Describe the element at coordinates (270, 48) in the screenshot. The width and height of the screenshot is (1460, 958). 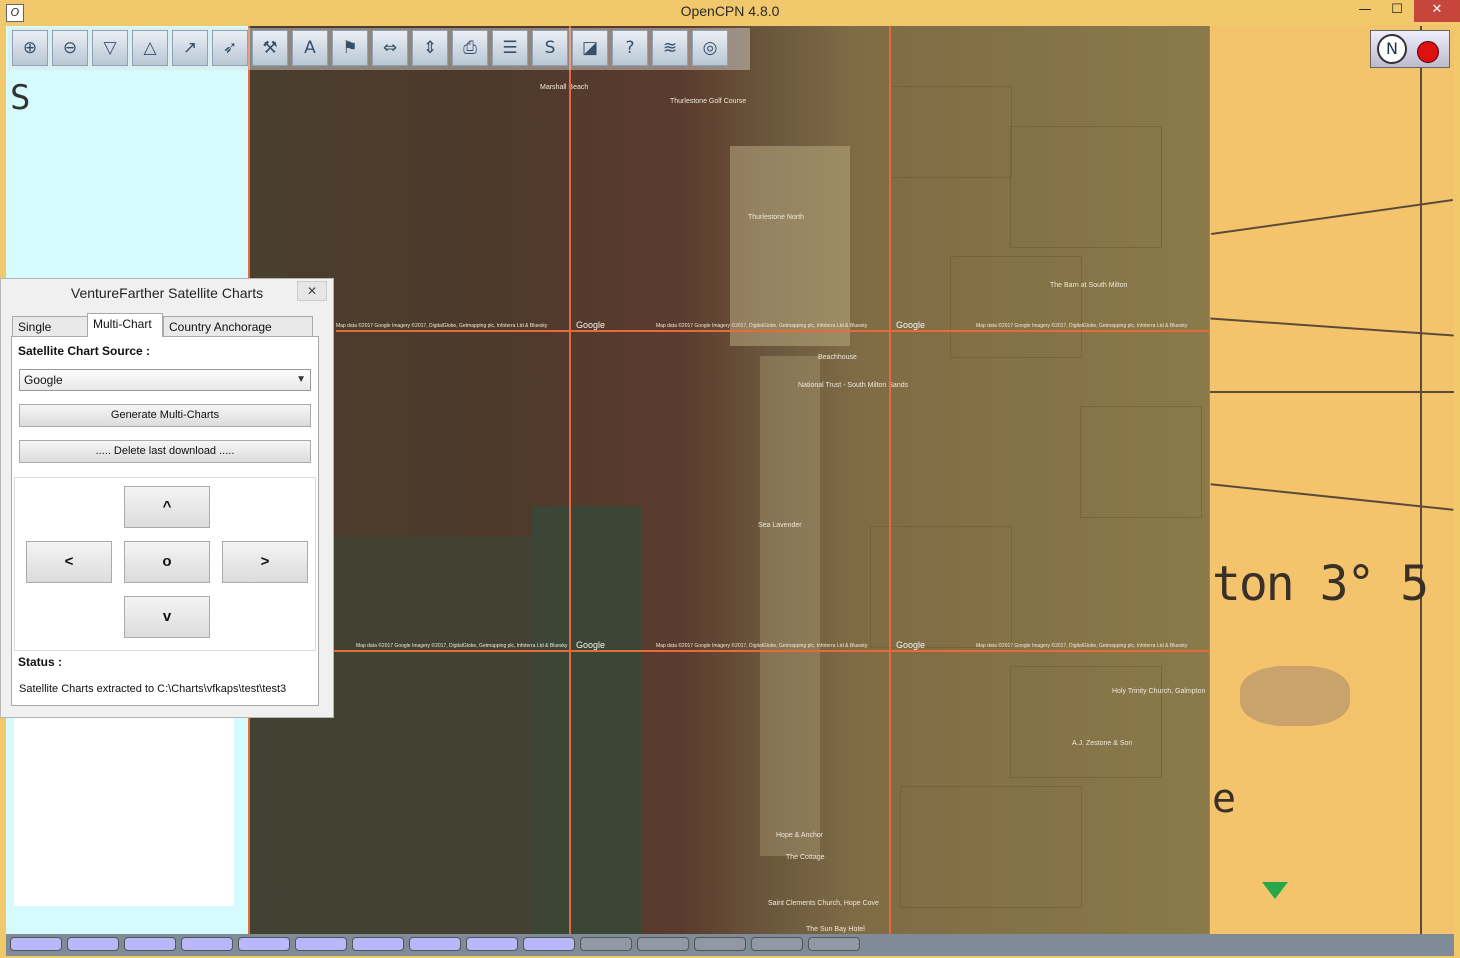
I see `settings-icon: ⚒` at that location.